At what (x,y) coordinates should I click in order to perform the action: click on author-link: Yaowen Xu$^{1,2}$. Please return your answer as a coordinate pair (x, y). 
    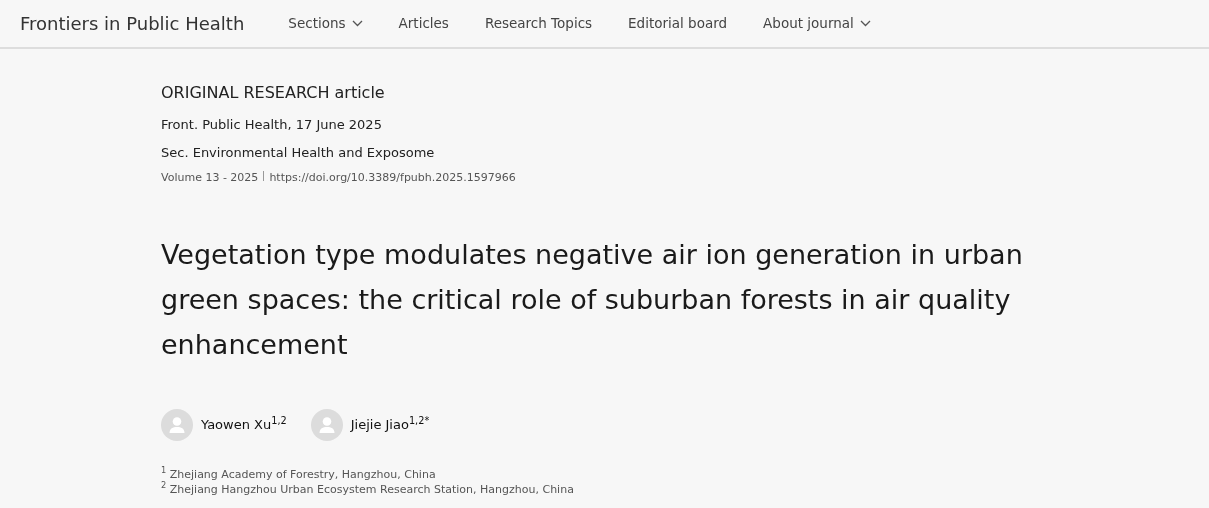
    Looking at the image, I should click on (244, 424).